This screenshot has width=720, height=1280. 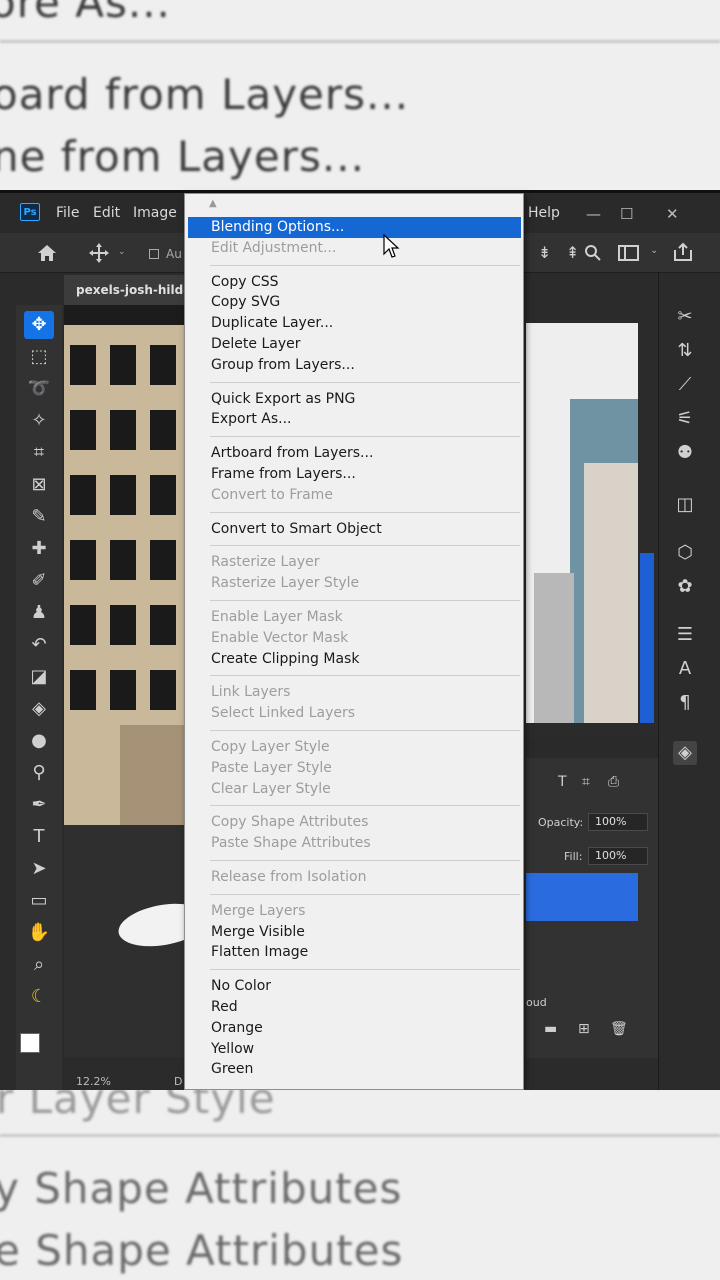 I want to click on menu-item-delete-layer: Delete Layer, so click(x=354, y=344).